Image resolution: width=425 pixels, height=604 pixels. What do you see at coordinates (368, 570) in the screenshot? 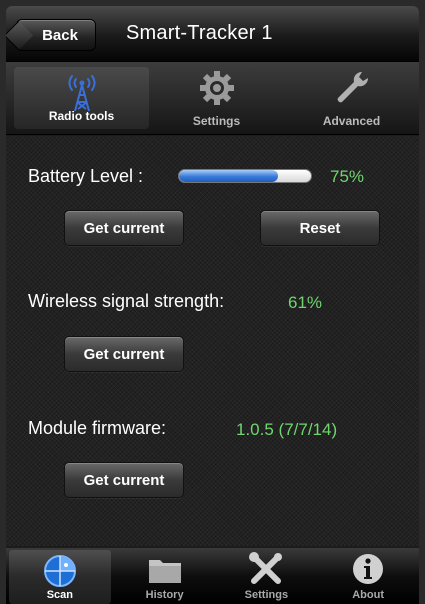
I see `info-icon` at bounding box center [368, 570].